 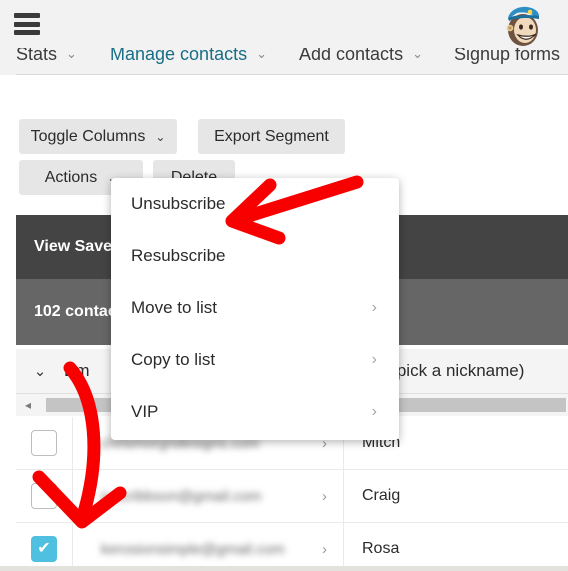 What do you see at coordinates (381, 548) in the screenshot?
I see `row-name-value: Rosa` at bounding box center [381, 548].